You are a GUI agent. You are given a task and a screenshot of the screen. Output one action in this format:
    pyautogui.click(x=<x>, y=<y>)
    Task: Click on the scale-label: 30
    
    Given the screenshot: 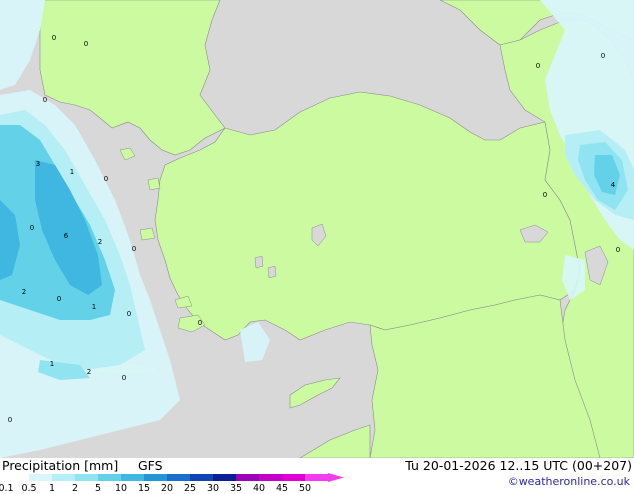 What is the action you would take?
    pyautogui.click(x=213, y=488)
    